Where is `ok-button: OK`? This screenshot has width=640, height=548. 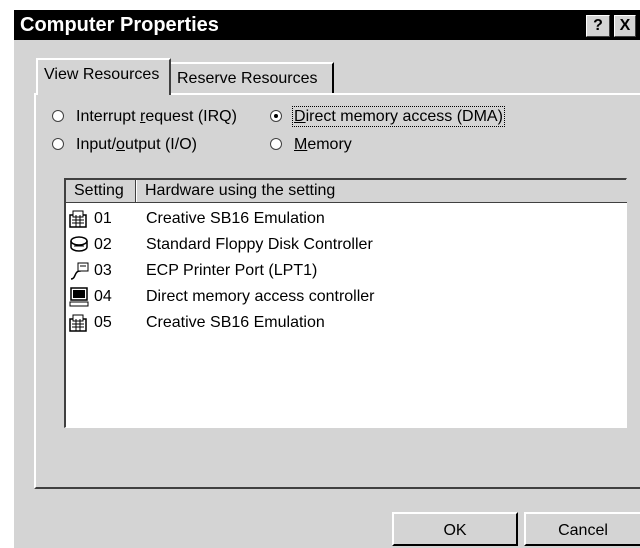 ok-button: OK is located at coordinates (455, 529).